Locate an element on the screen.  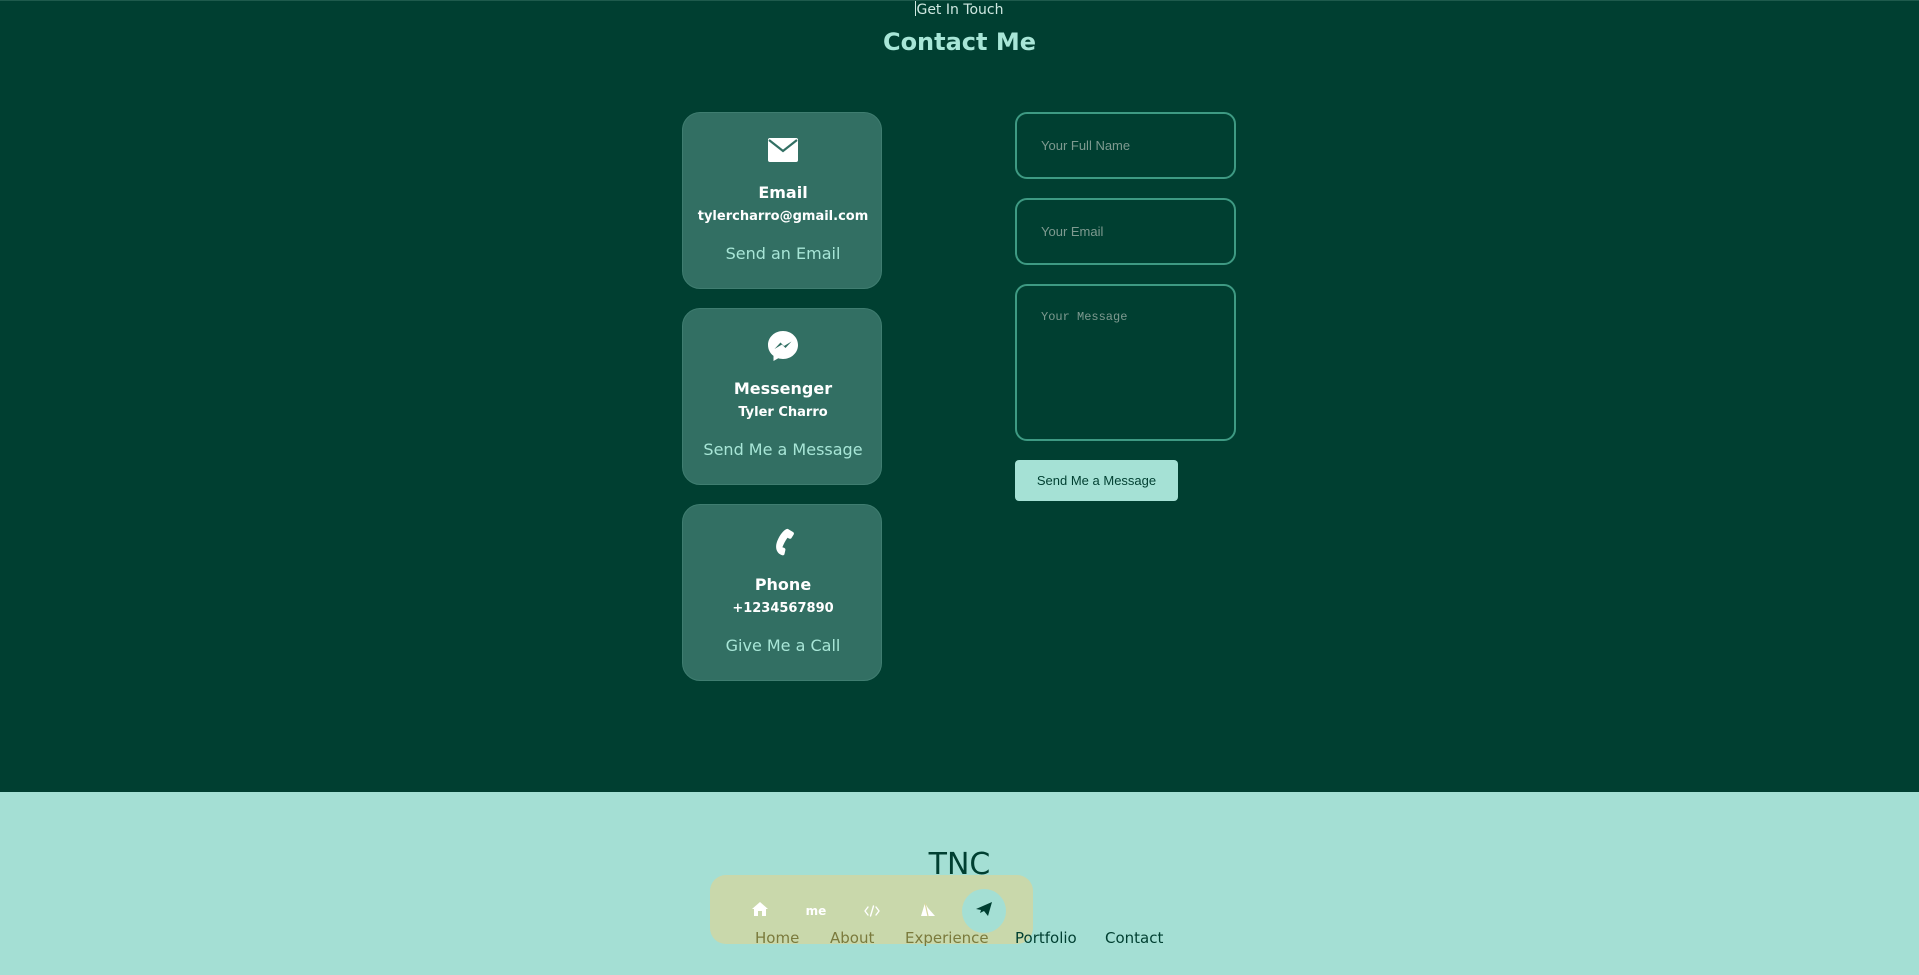
eyebrow-text: Get In Touch is located at coordinates (960, 10).